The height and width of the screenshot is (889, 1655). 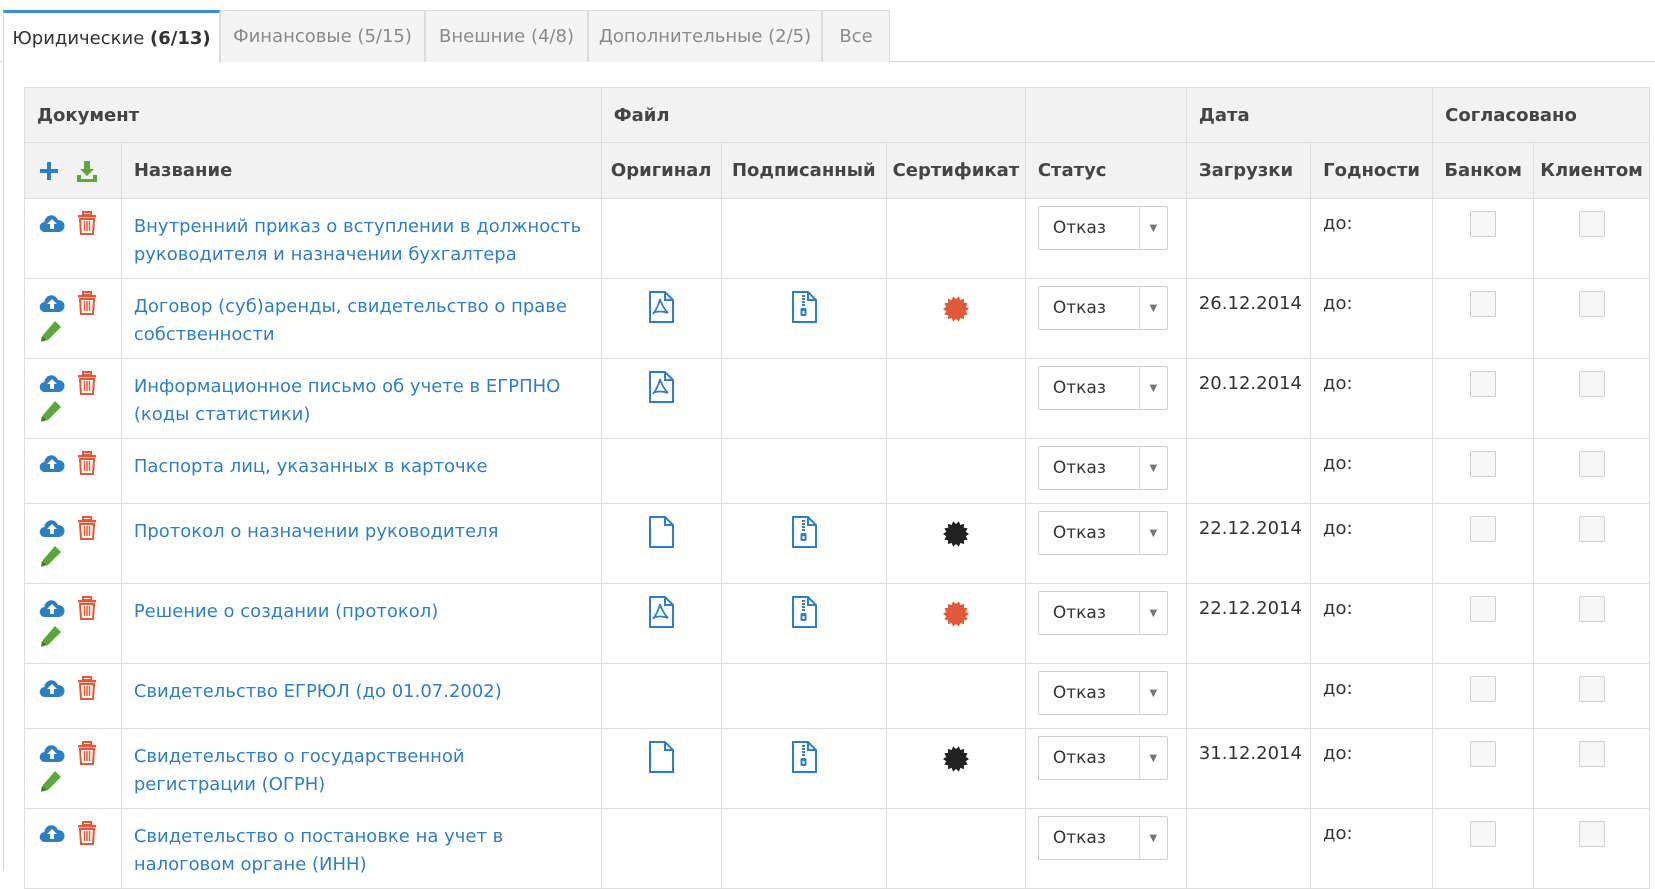 What do you see at coordinates (705, 36) in the screenshot?
I see `tab-3: Дополнительные (2/5)` at bounding box center [705, 36].